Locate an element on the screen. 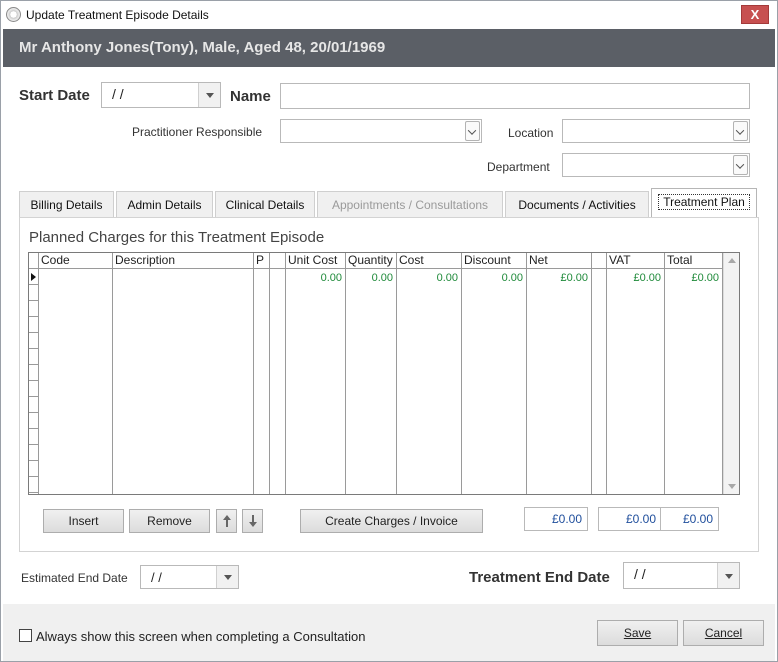 The width and height of the screenshot is (778, 662). col-header-net: Net is located at coordinates (559, 261).